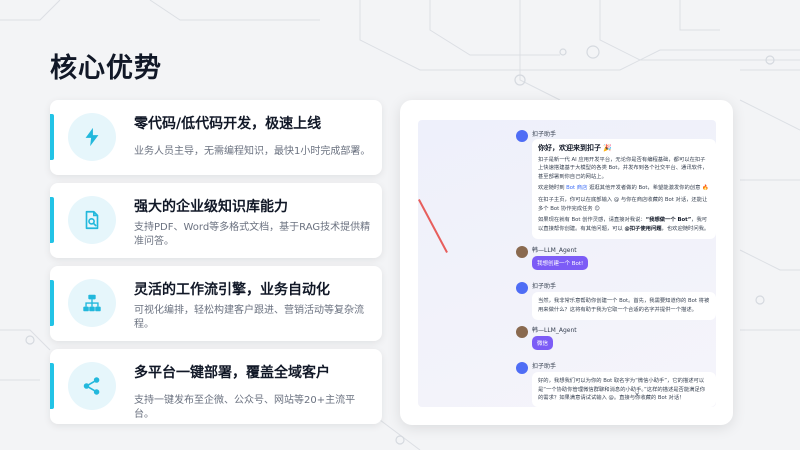 Image resolution: width=800 pixels, height=450 pixels. I want to click on card-description: 业务人员主导，无需编程知识，最快1小时完成部署。, so click(252, 151).